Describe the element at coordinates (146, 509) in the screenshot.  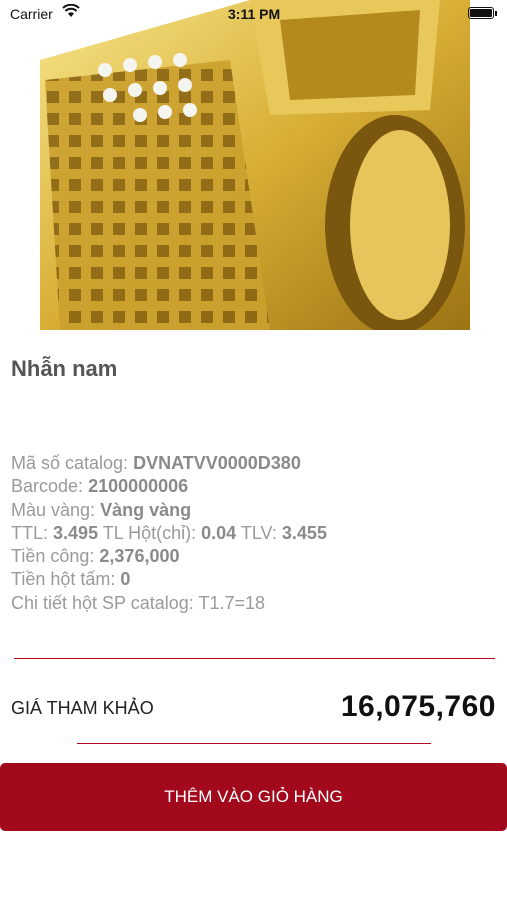
I see `gold-color-value: Vàng vàng` at that location.